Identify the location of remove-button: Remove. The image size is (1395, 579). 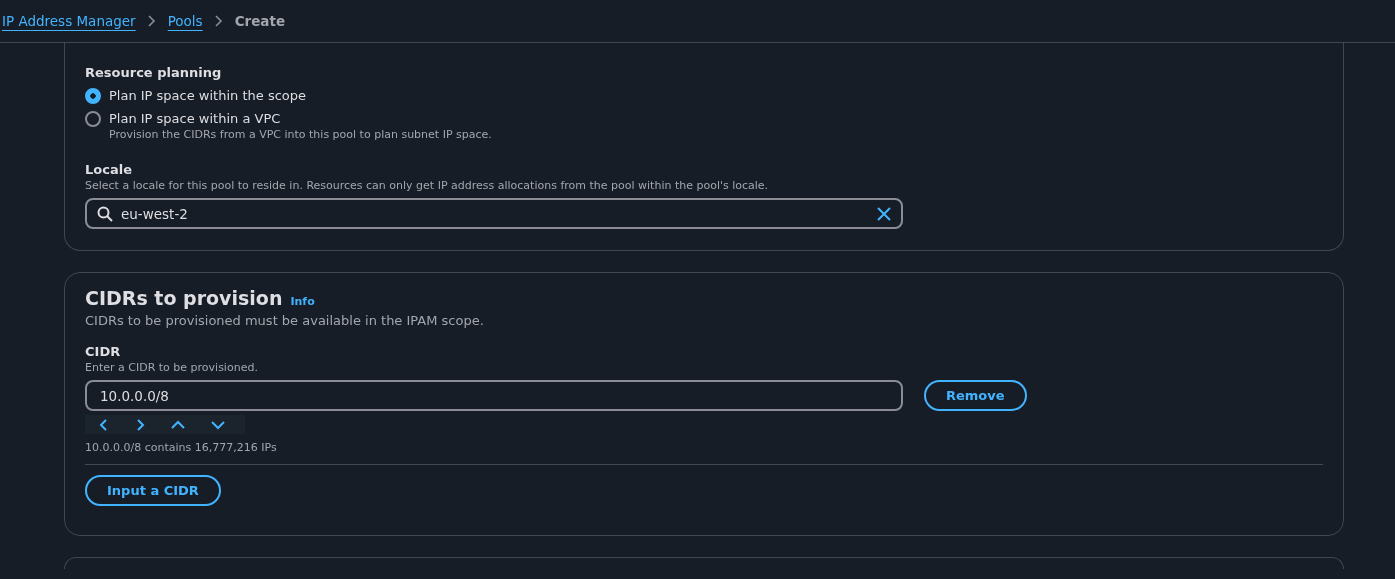
(975, 395).